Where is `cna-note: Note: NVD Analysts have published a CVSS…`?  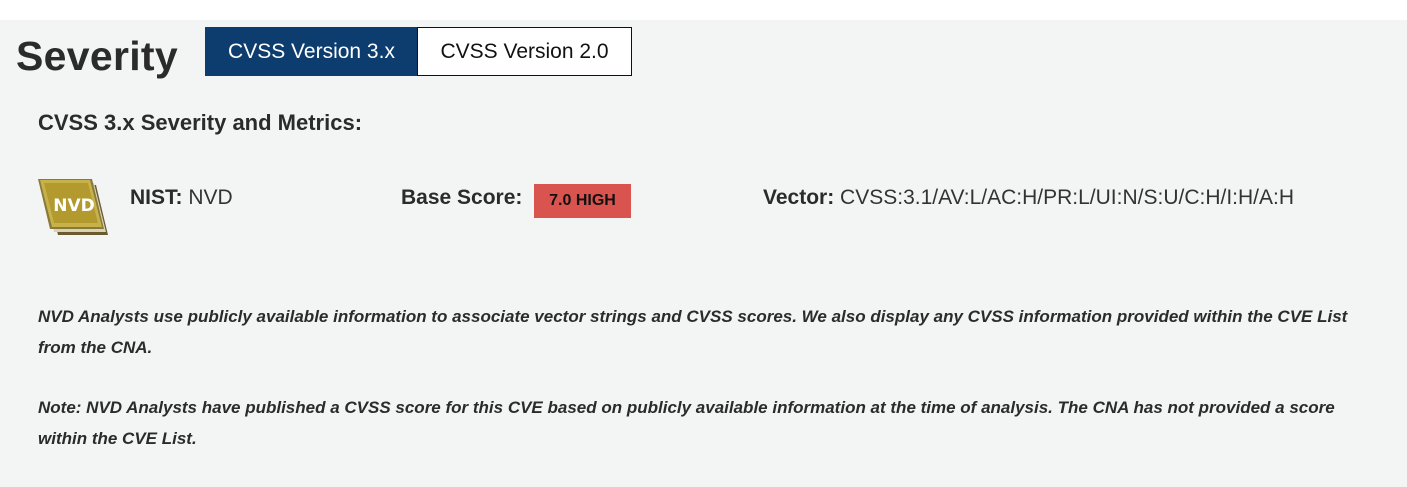
cna-note: Note: NVD Analysts have published a CVSS… is located at coordinates (686, 423).